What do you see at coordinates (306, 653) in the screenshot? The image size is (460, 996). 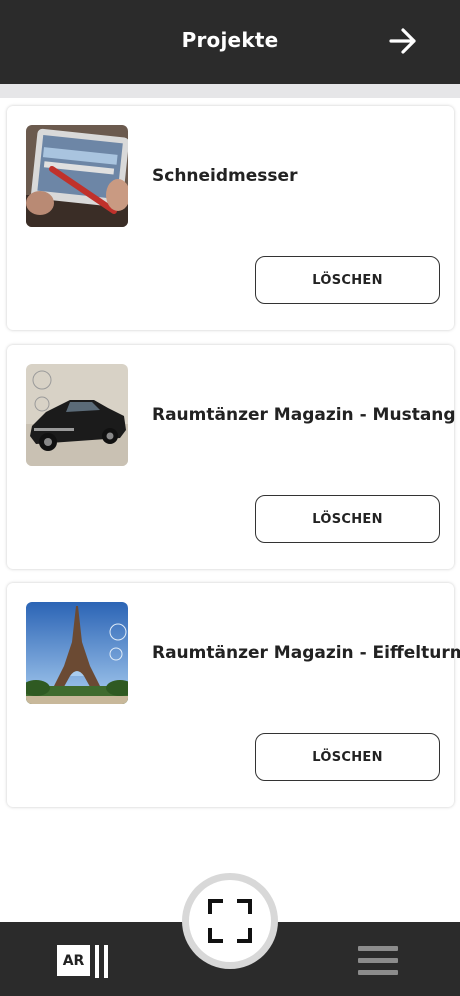 I see `project-title: Raumtänzer Magazin - Eiffelturm` at bounding box center [306, 653].